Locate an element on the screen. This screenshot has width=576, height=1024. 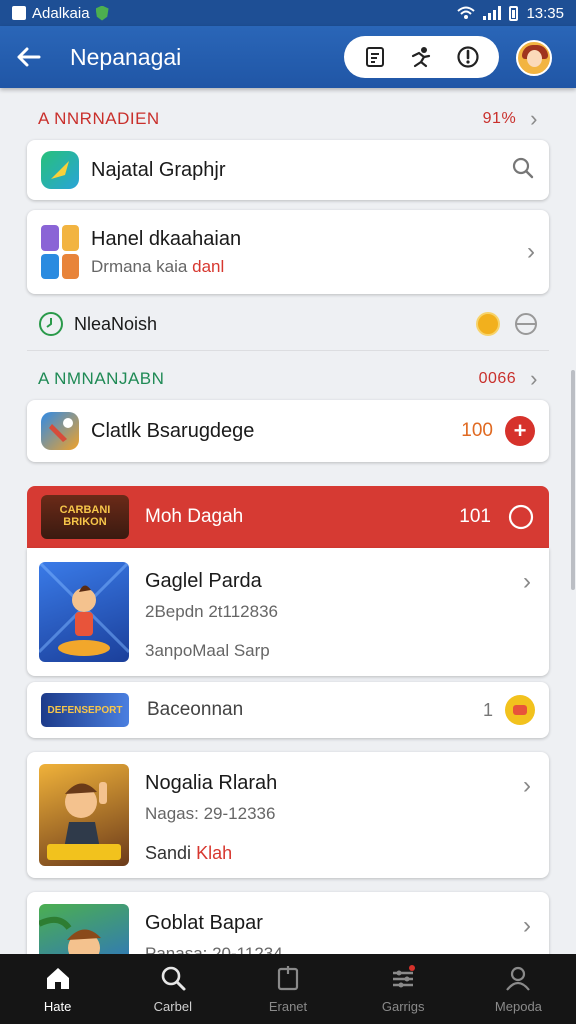
status-bar: Adalkaia 13:35 is located at coordinates (288, 13).